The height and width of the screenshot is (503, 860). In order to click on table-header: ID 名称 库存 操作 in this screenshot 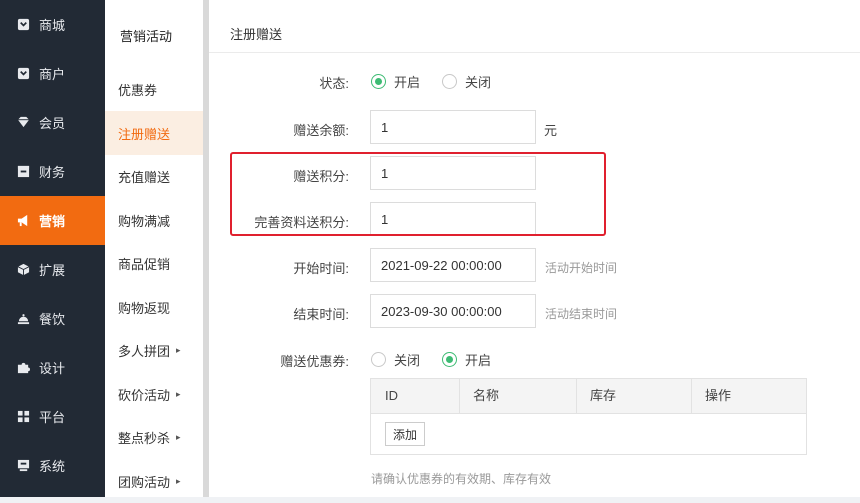, I will do `click(588, 396)`.